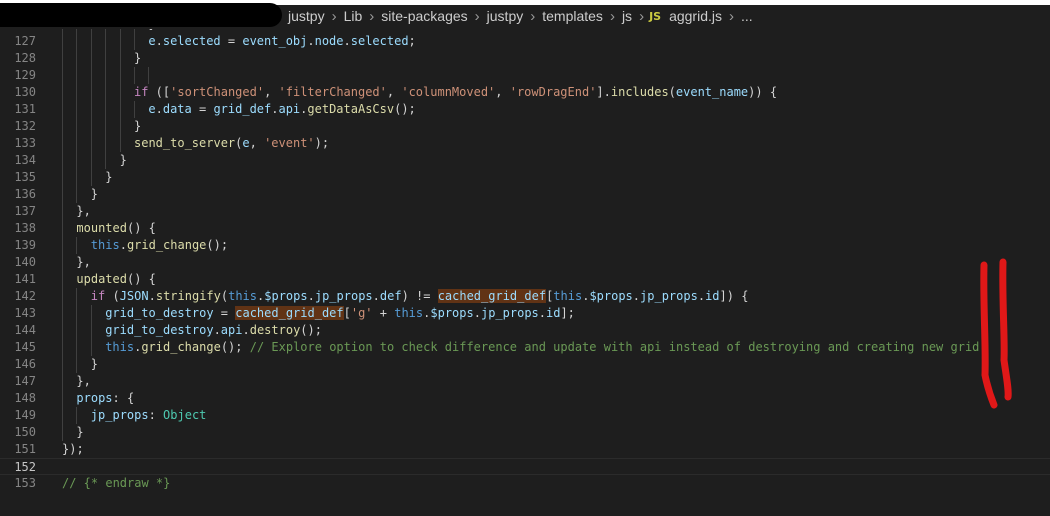 The image size is (1050, 516). What do you see at coordinates (351, 109) in the screenshot?
I see `code-token: getDataAsCsv` at bounding box center [351, 109].